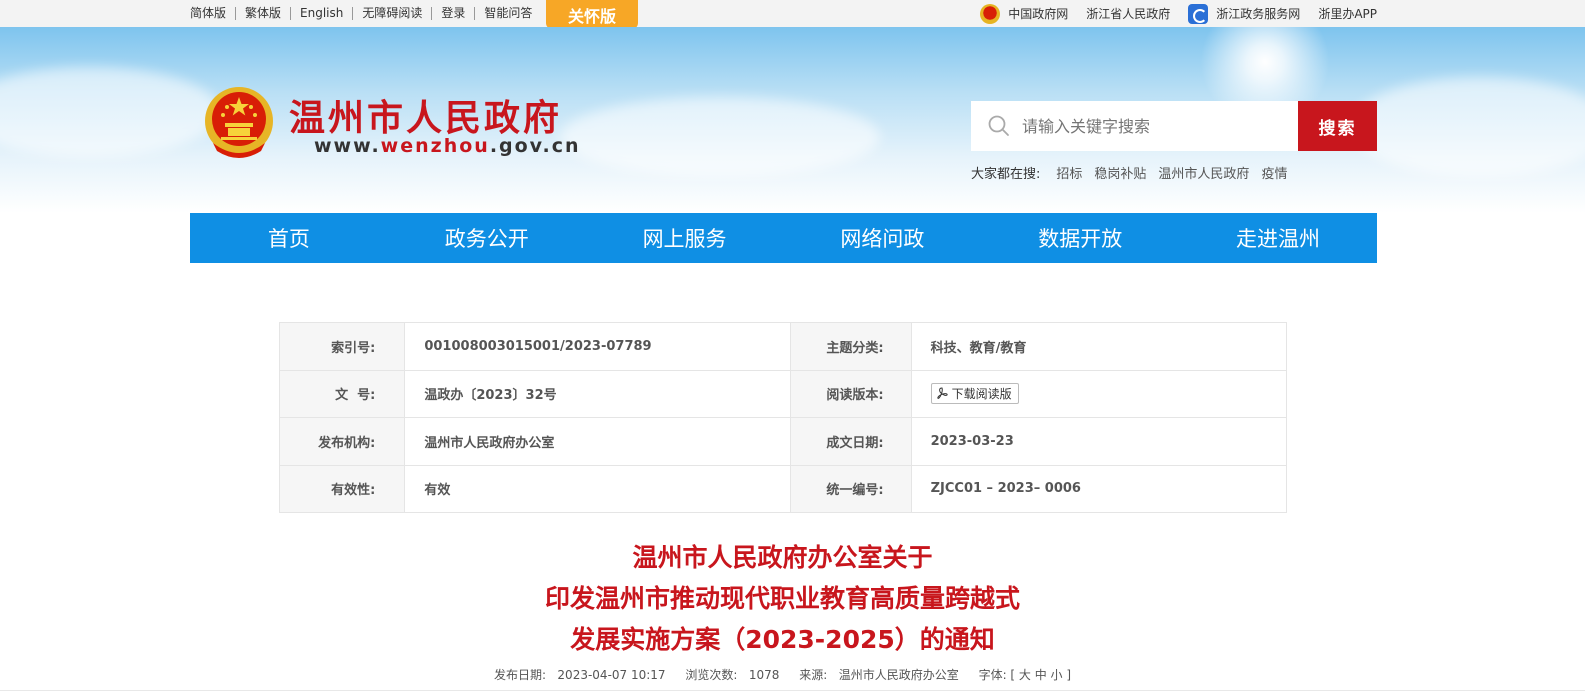  What do you see at coordinates (1099, 346) in the screenshot?
I see `topic-value: 科技、教育/教育` at bounding box center [1099, 346].